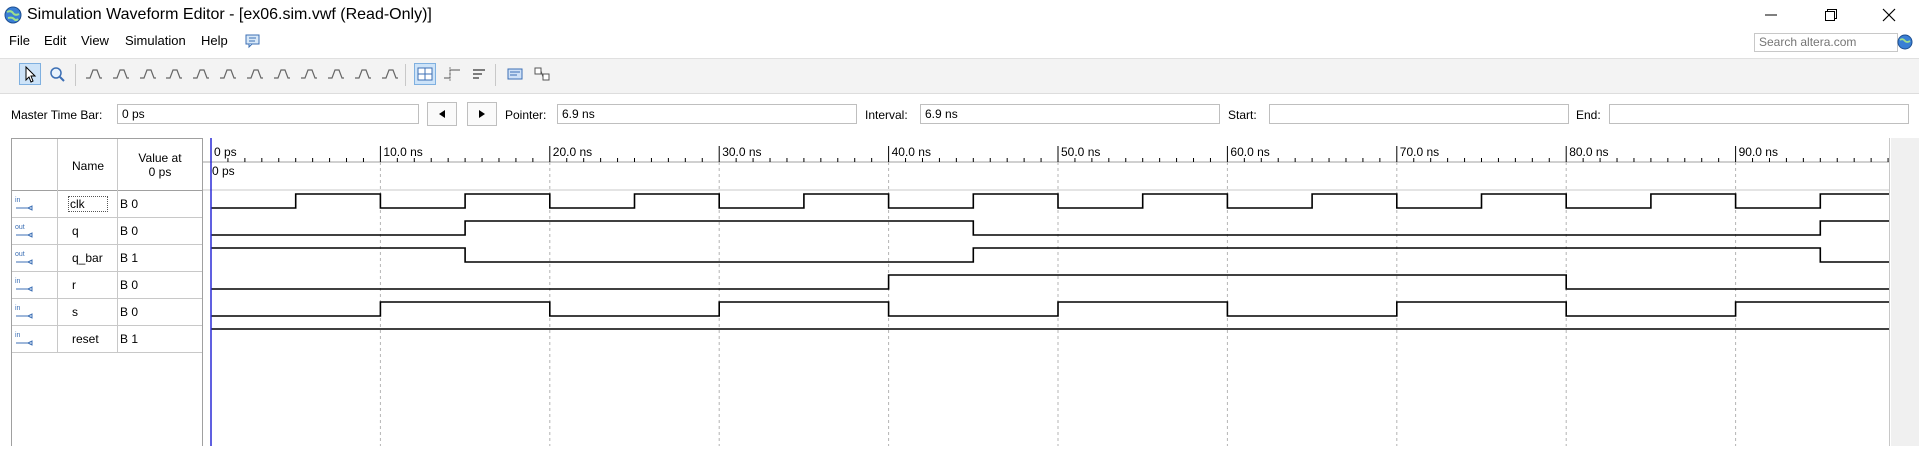 The width and height of the screenshot is (1919, 451). I want to click on vertical-scrollbar, so click(1905, 292).